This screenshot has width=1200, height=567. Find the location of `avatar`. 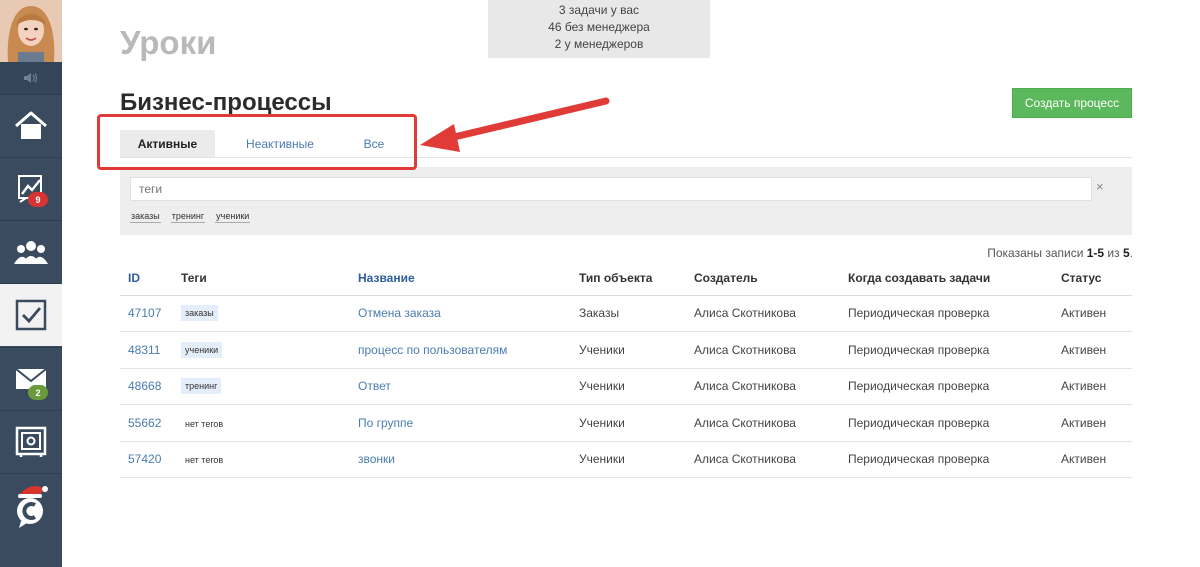

avatar is located at coordinates (31, 31).